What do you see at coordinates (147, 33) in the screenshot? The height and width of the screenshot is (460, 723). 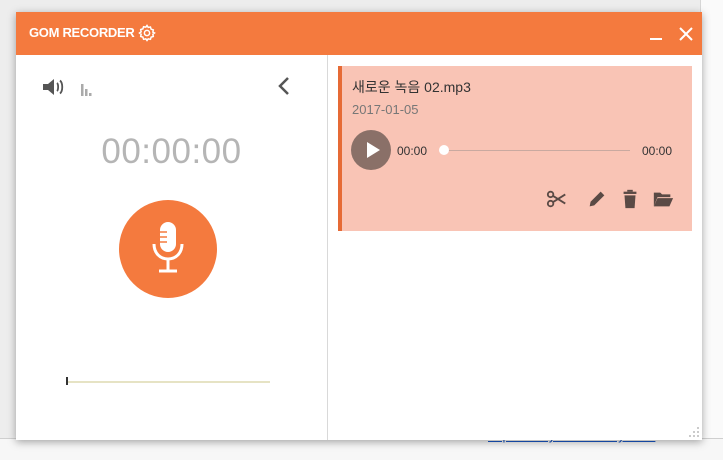 I see `gear-icon` at bounding box center [147, 33].